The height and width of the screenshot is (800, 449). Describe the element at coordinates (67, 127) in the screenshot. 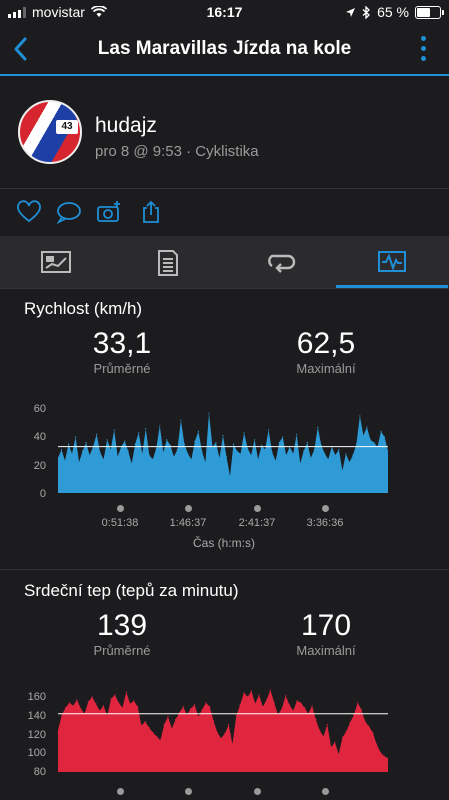

I see `avatar-race-number: 43` at that location.